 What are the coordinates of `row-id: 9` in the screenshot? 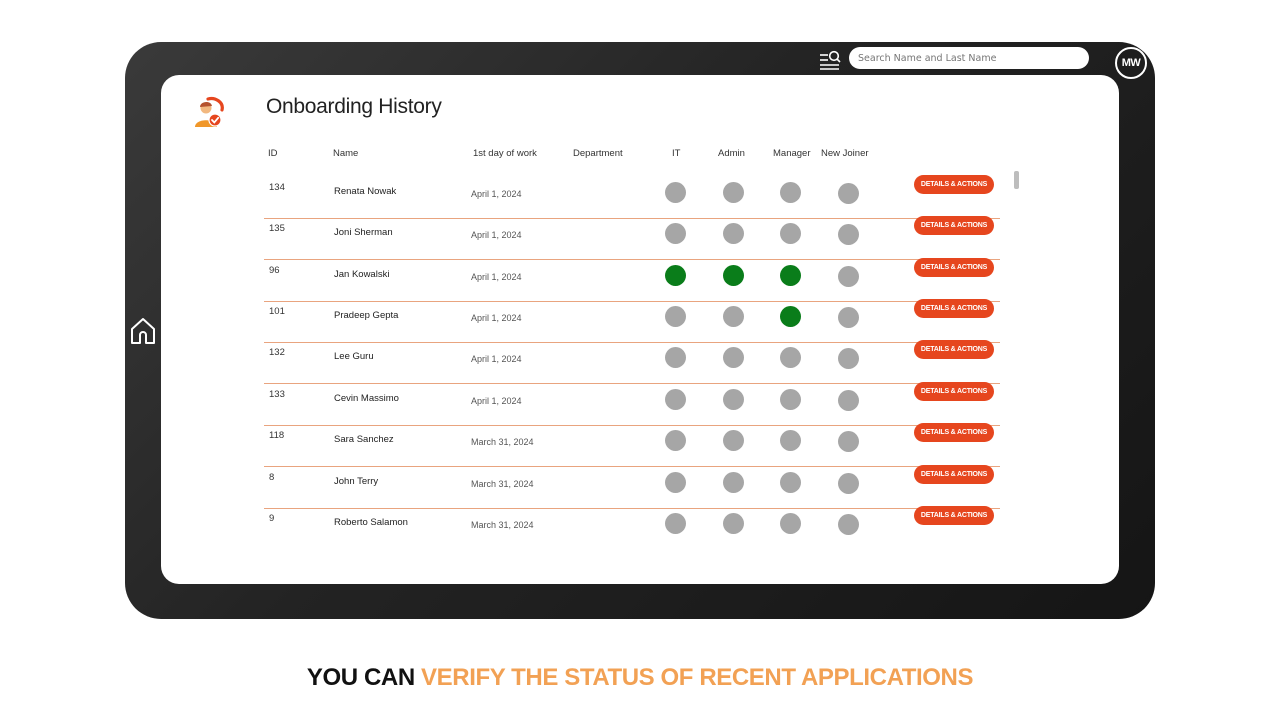 It's located at (272, 518).